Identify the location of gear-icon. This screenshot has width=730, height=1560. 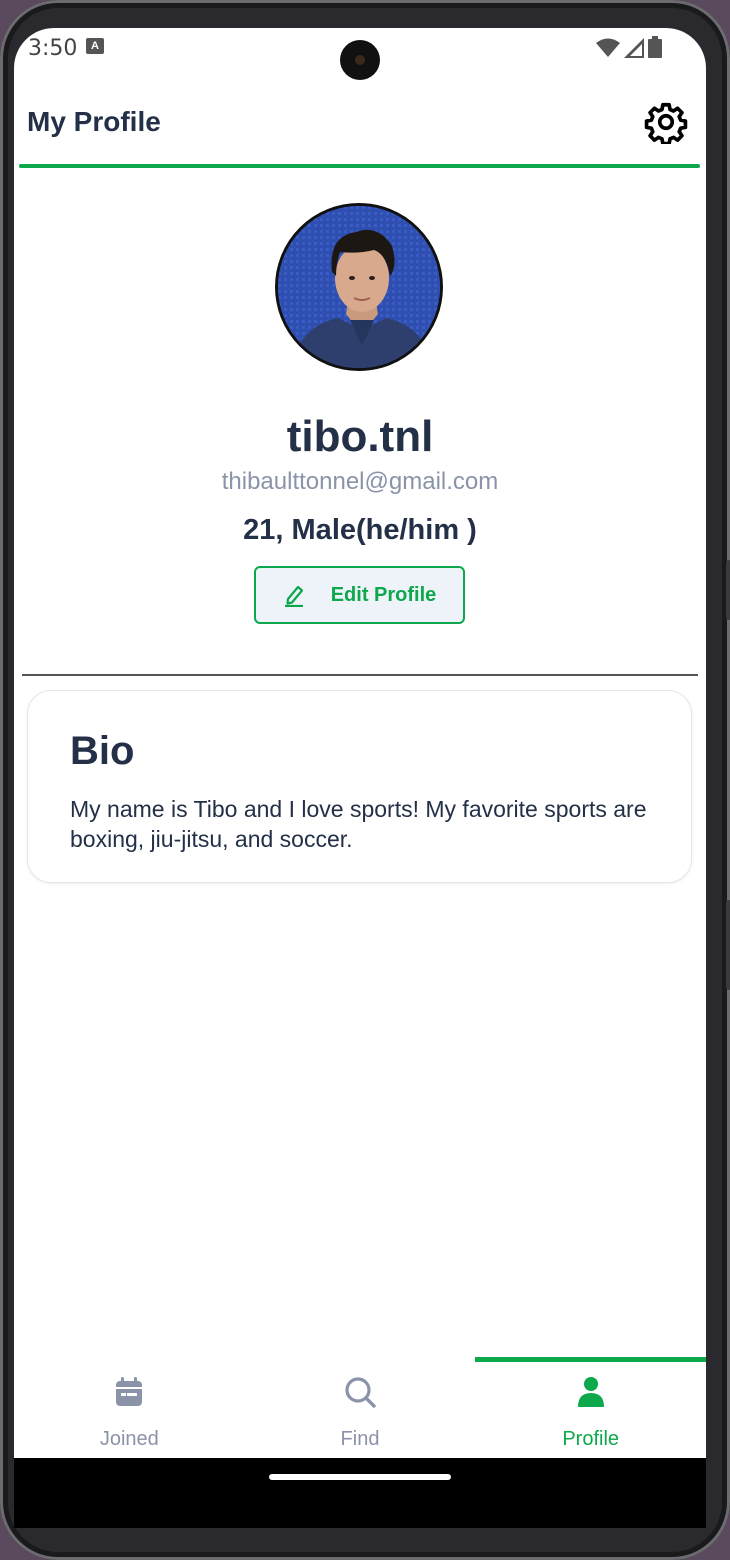
(666, 124).